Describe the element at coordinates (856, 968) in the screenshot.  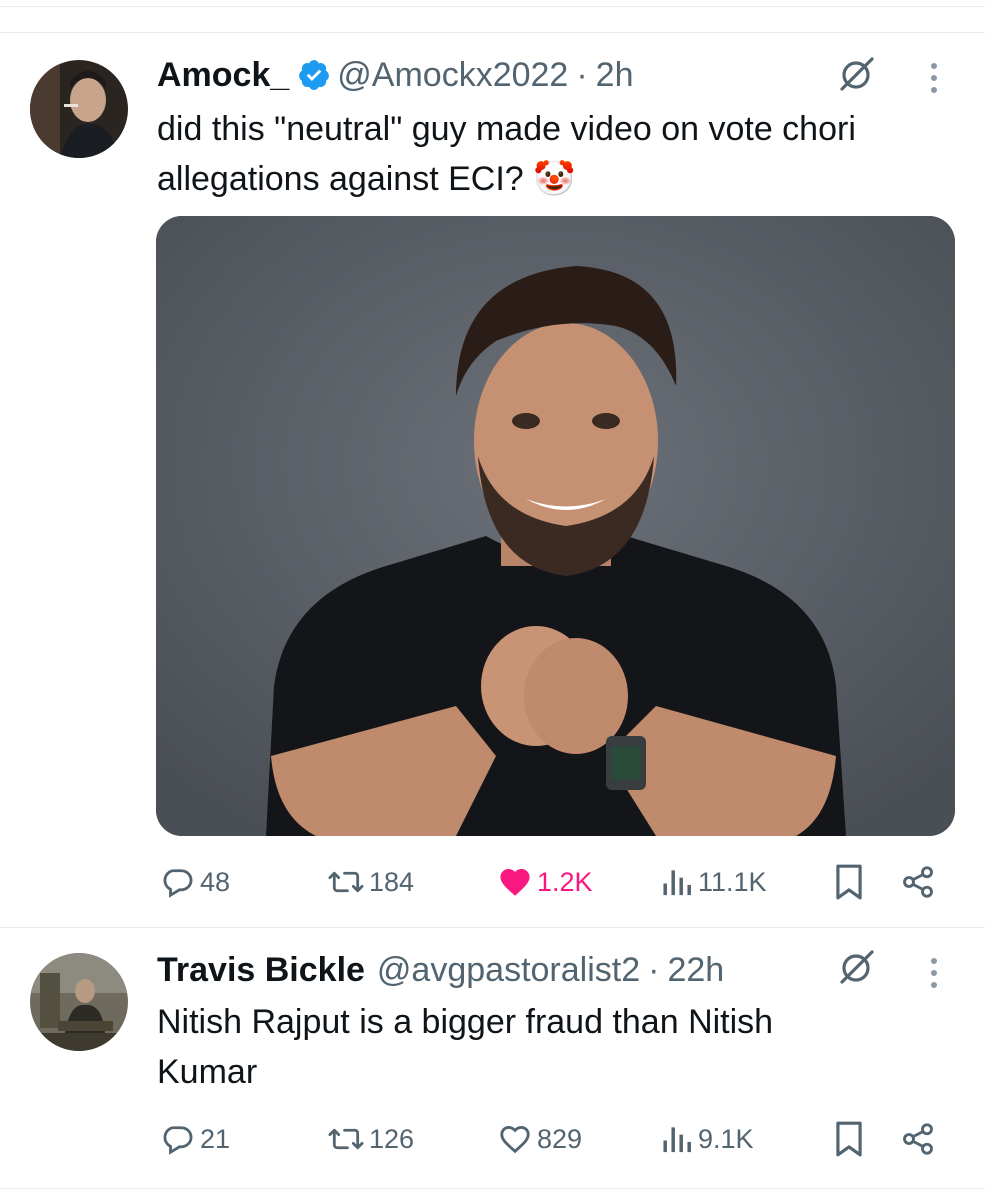
I see `grok-icon` at that location.